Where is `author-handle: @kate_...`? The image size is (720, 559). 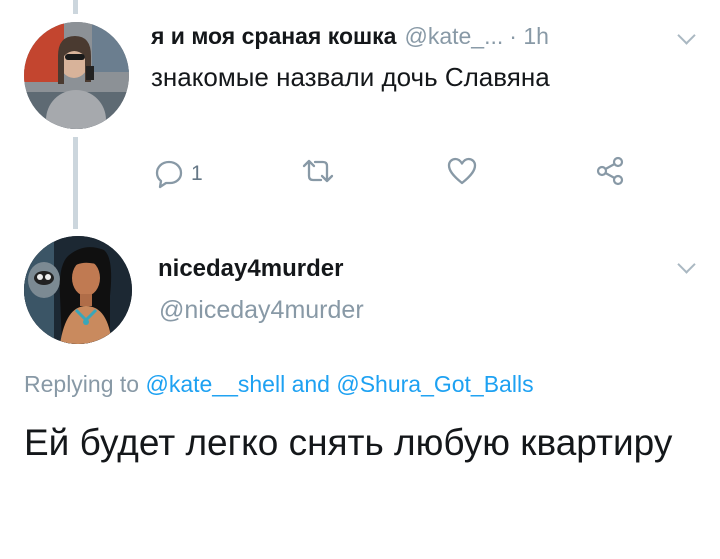
author-handle: @kate_... is located at coordinates (453, 36).